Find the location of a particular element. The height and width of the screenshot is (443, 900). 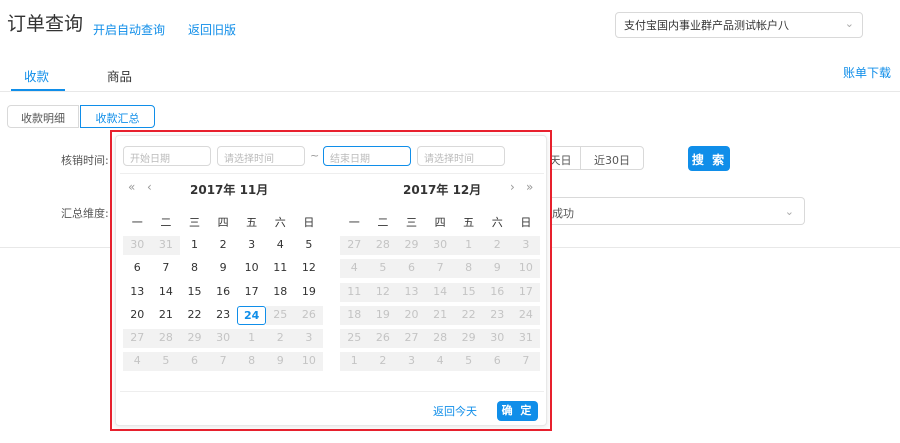

weekday-header: 一 is located at coordinates (354, 222).